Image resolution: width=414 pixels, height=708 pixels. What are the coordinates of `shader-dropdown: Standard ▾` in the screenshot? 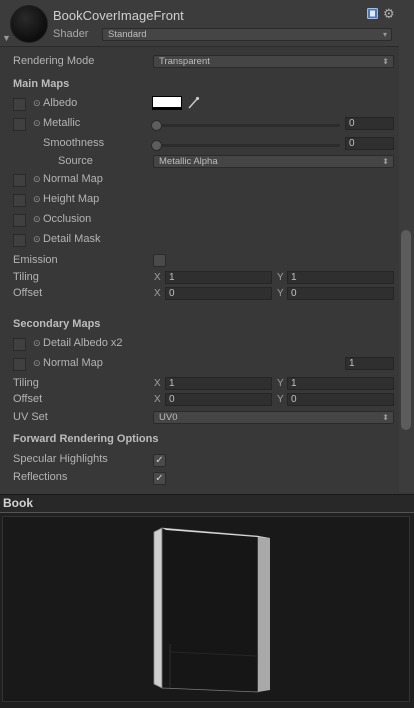 It's located at (247, 34).